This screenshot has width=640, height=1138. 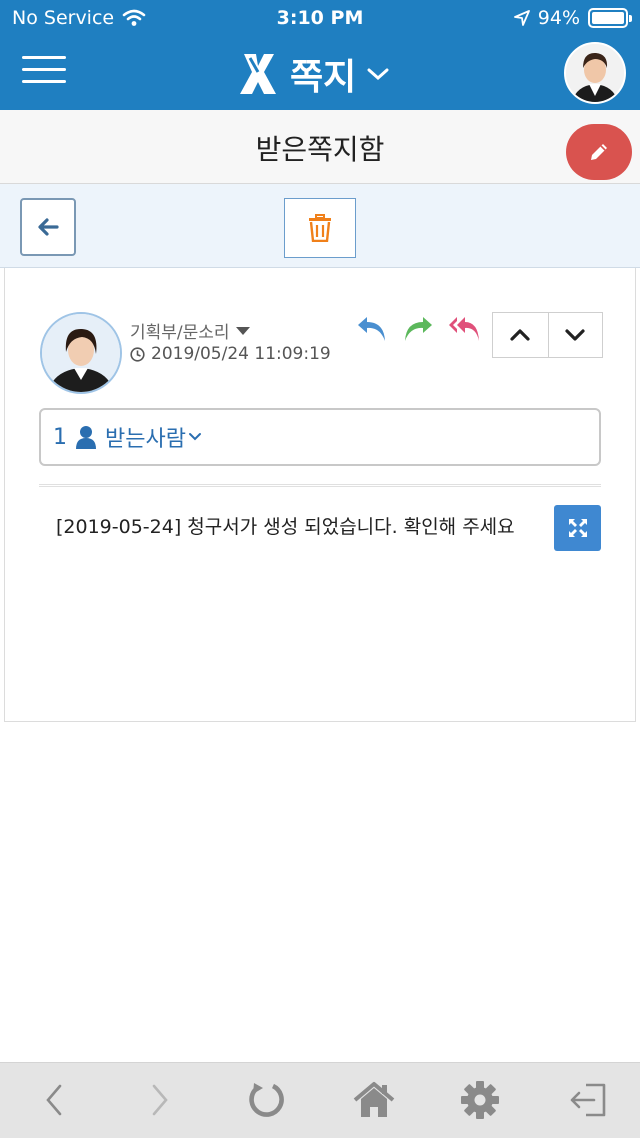 I want to click on refresh-icon, so click(x=266, y=1100).